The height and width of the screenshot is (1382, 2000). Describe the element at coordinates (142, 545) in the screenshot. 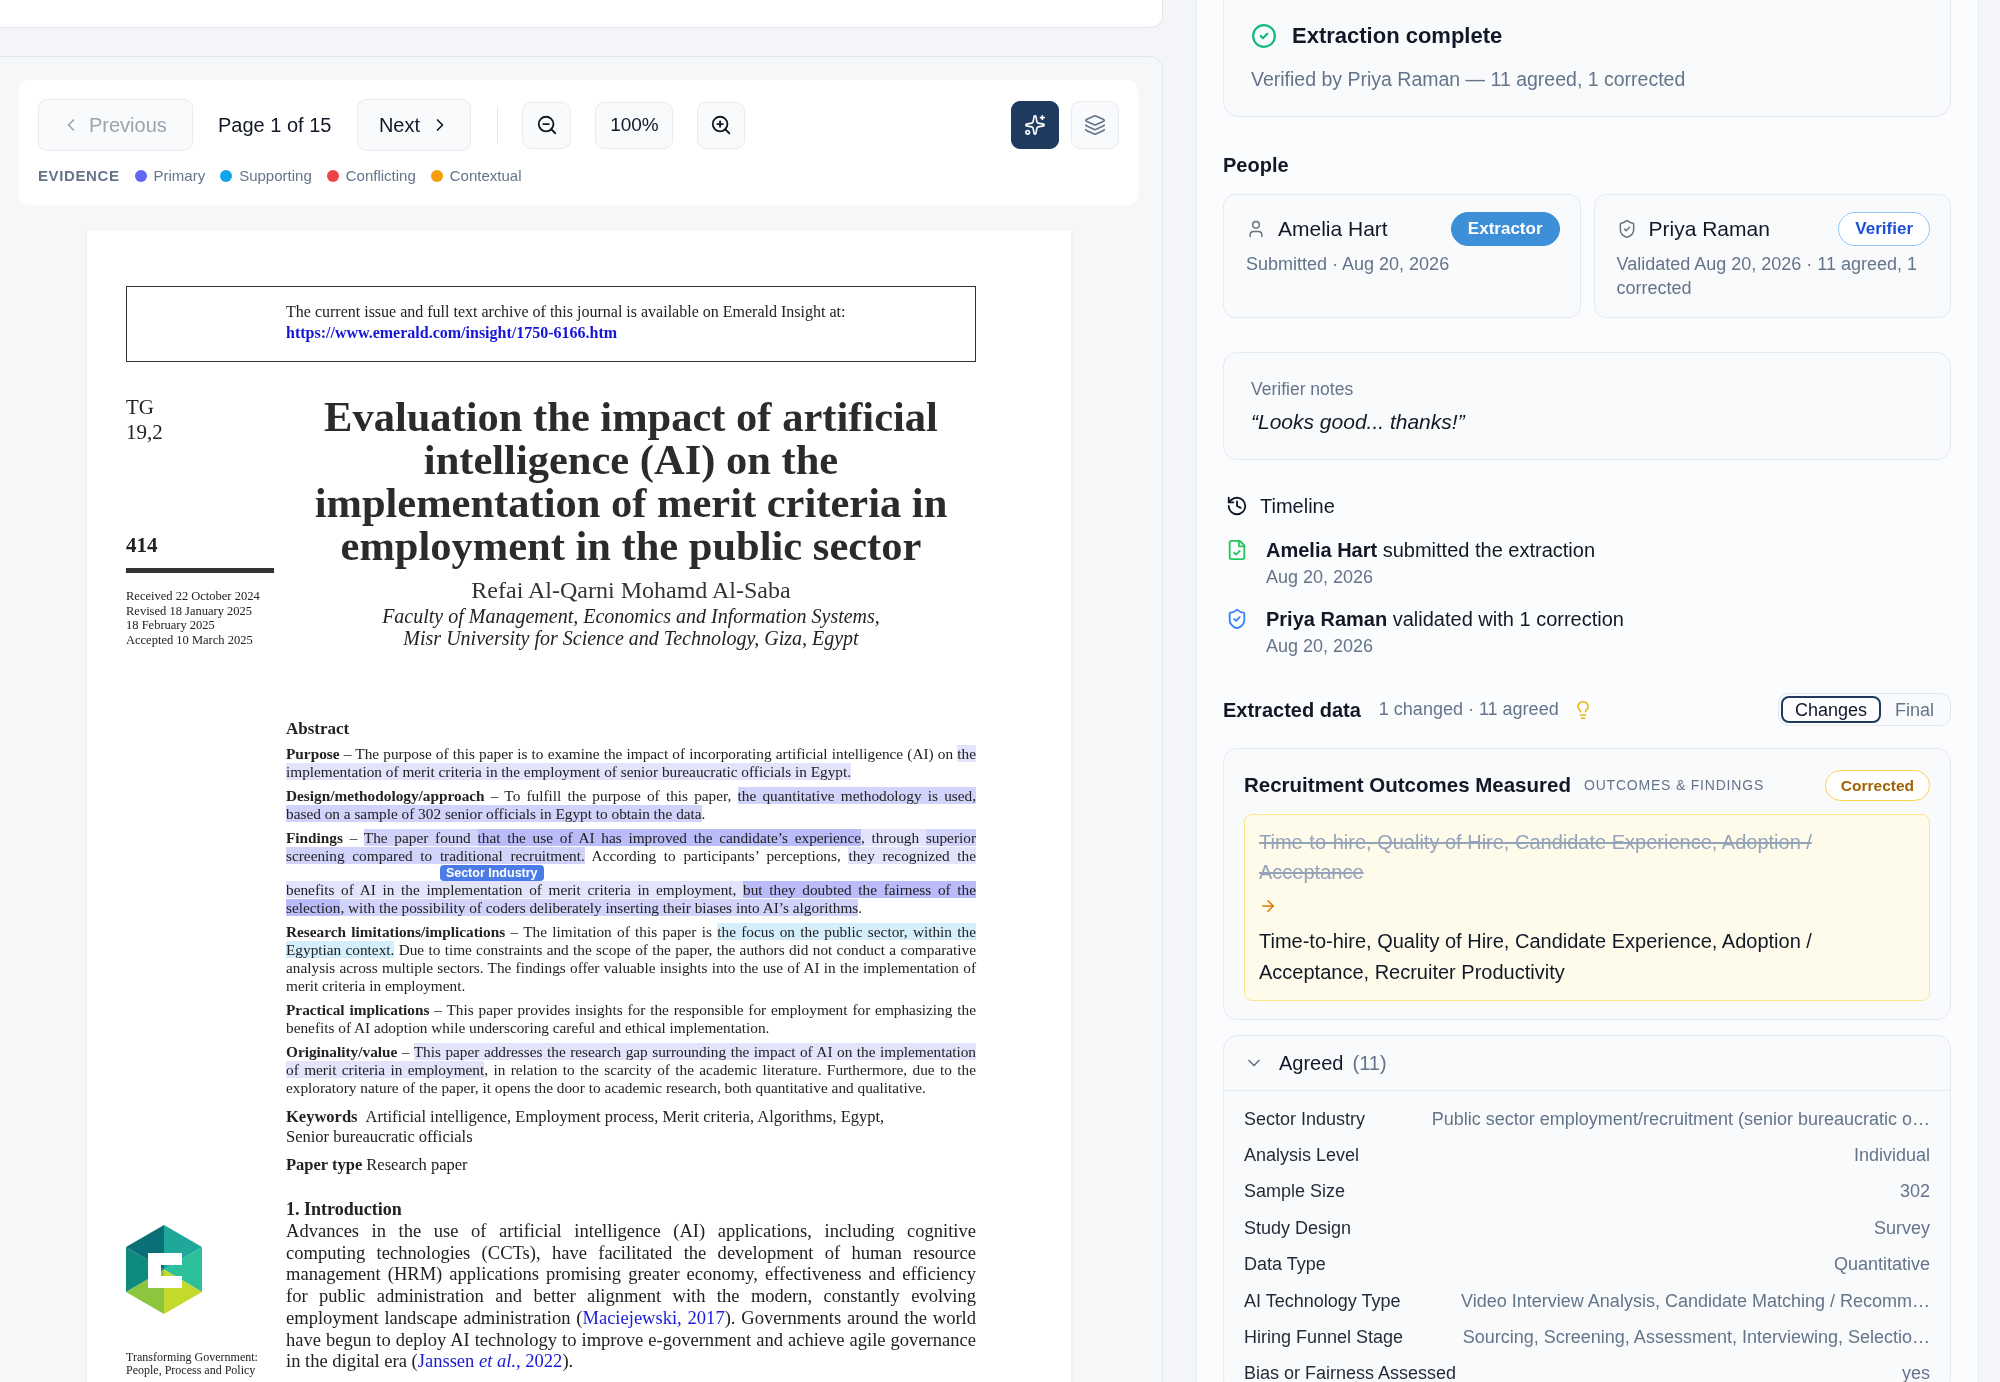

I see `page-number: 414` at that location.